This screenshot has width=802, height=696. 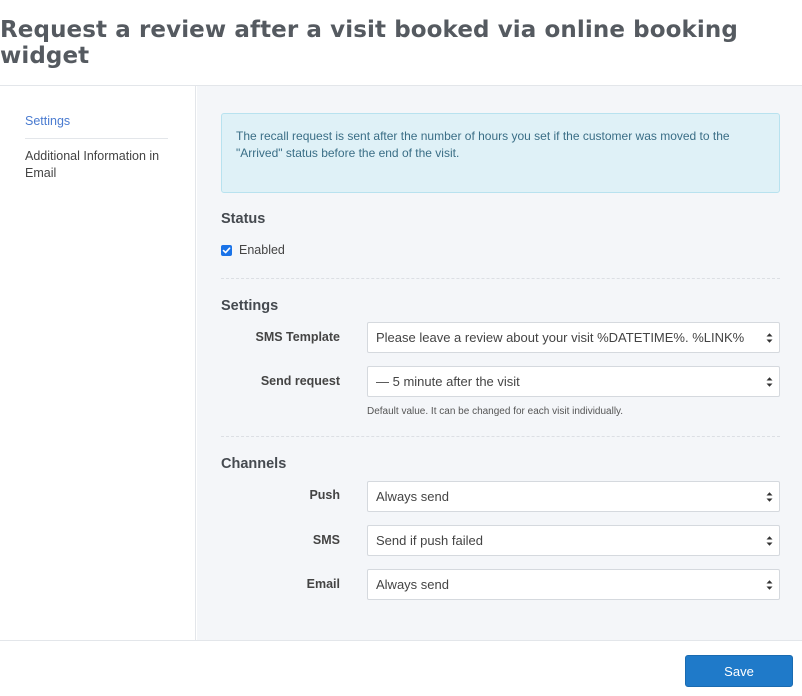 What do you see at coordinates (412, 496) in the screenshot?
I see `push-value: Always send` at bounding box center [412, 496].